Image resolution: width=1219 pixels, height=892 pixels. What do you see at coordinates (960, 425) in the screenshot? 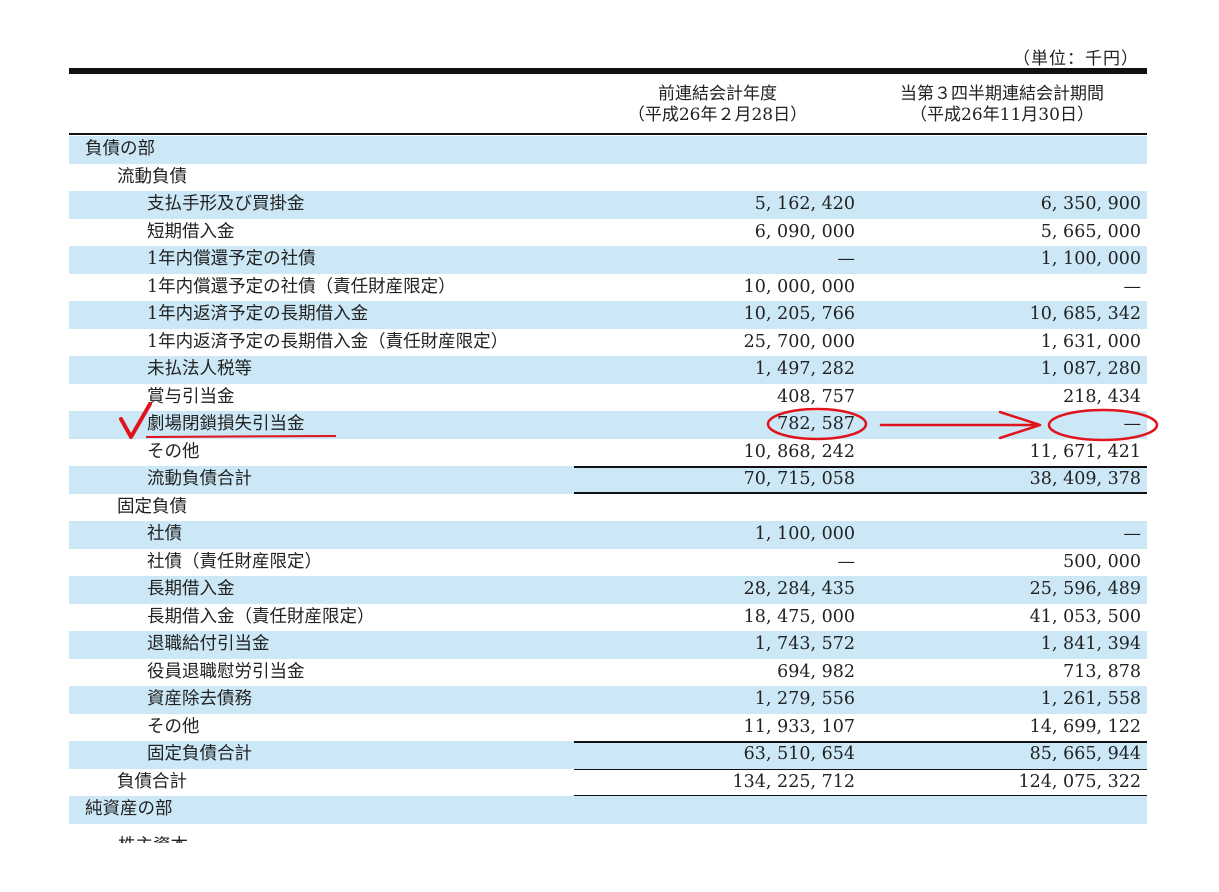
I see `arrow` at bounding box center [960, 425].